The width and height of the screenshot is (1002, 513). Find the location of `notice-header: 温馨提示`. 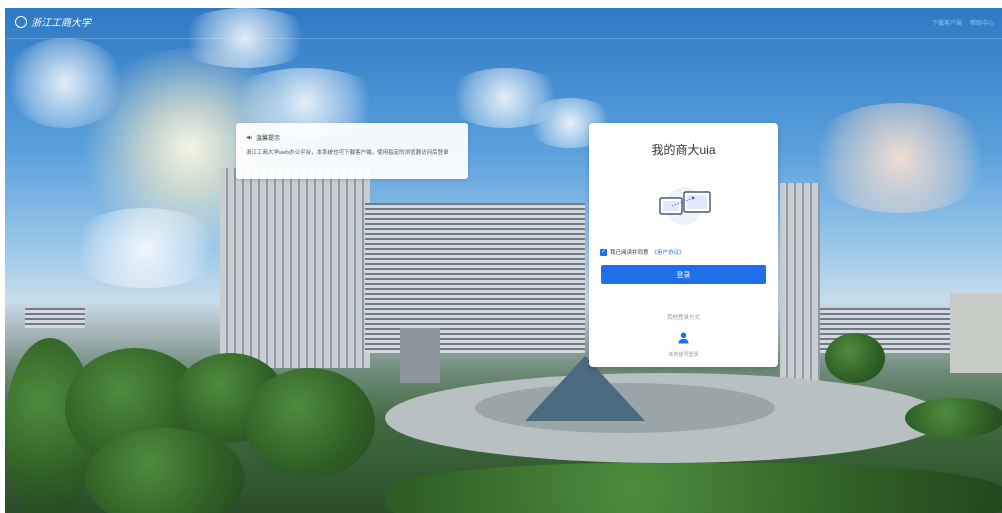

notice-header: 温馨提示 is located at coordinates (263, 137).